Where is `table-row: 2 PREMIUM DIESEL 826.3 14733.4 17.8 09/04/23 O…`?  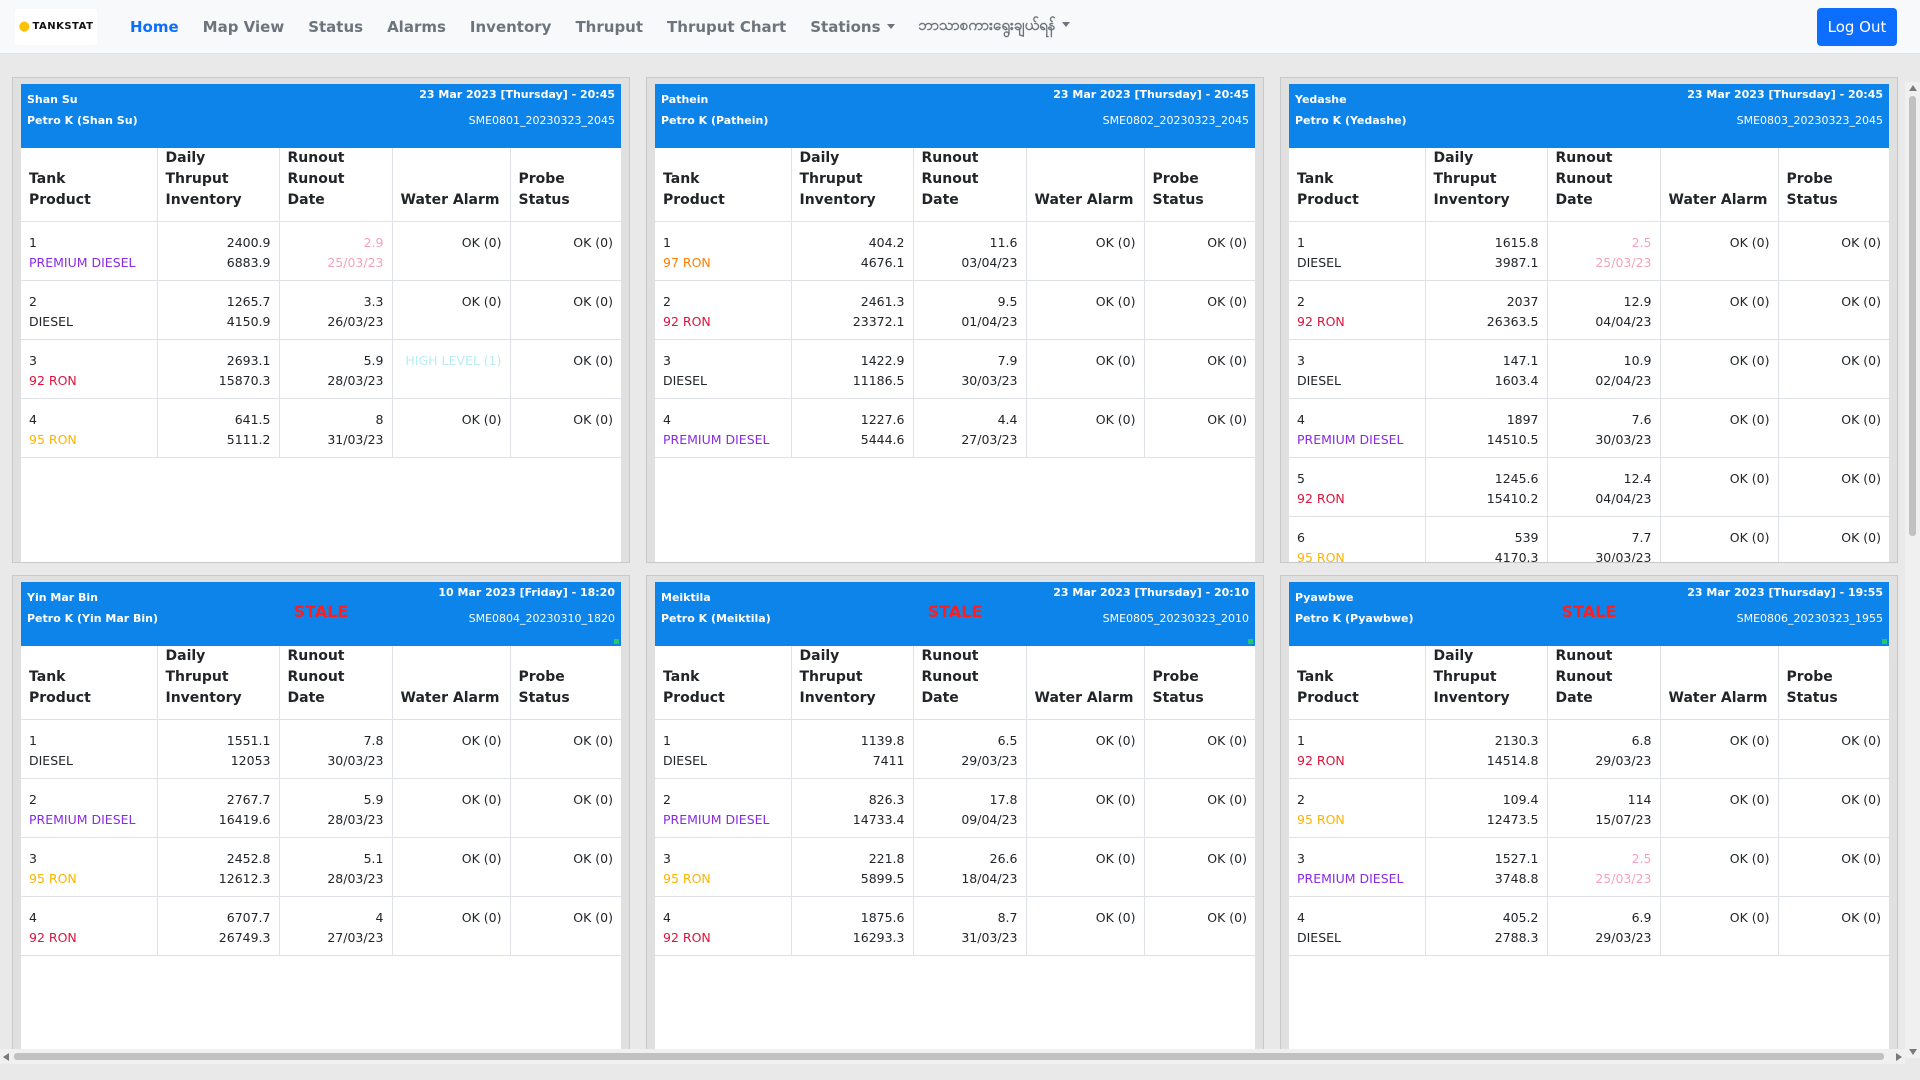
table-row: 2 PREMIUM DIESEL 826.3 14733.4 17.8 09/04/23 O… is located at coordinates (955, 808).